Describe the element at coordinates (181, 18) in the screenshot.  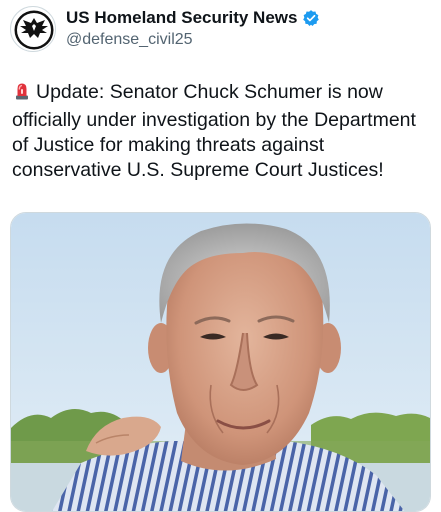
I see `author-display-name: US Homeland Security News` at that location.